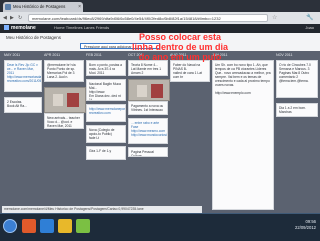 This screenshot has height=241, width=320. Describe the element at coordinates (81, 27) in the screenshot. I see `app-nav: Home Timelines Lanes Friends` at that location.